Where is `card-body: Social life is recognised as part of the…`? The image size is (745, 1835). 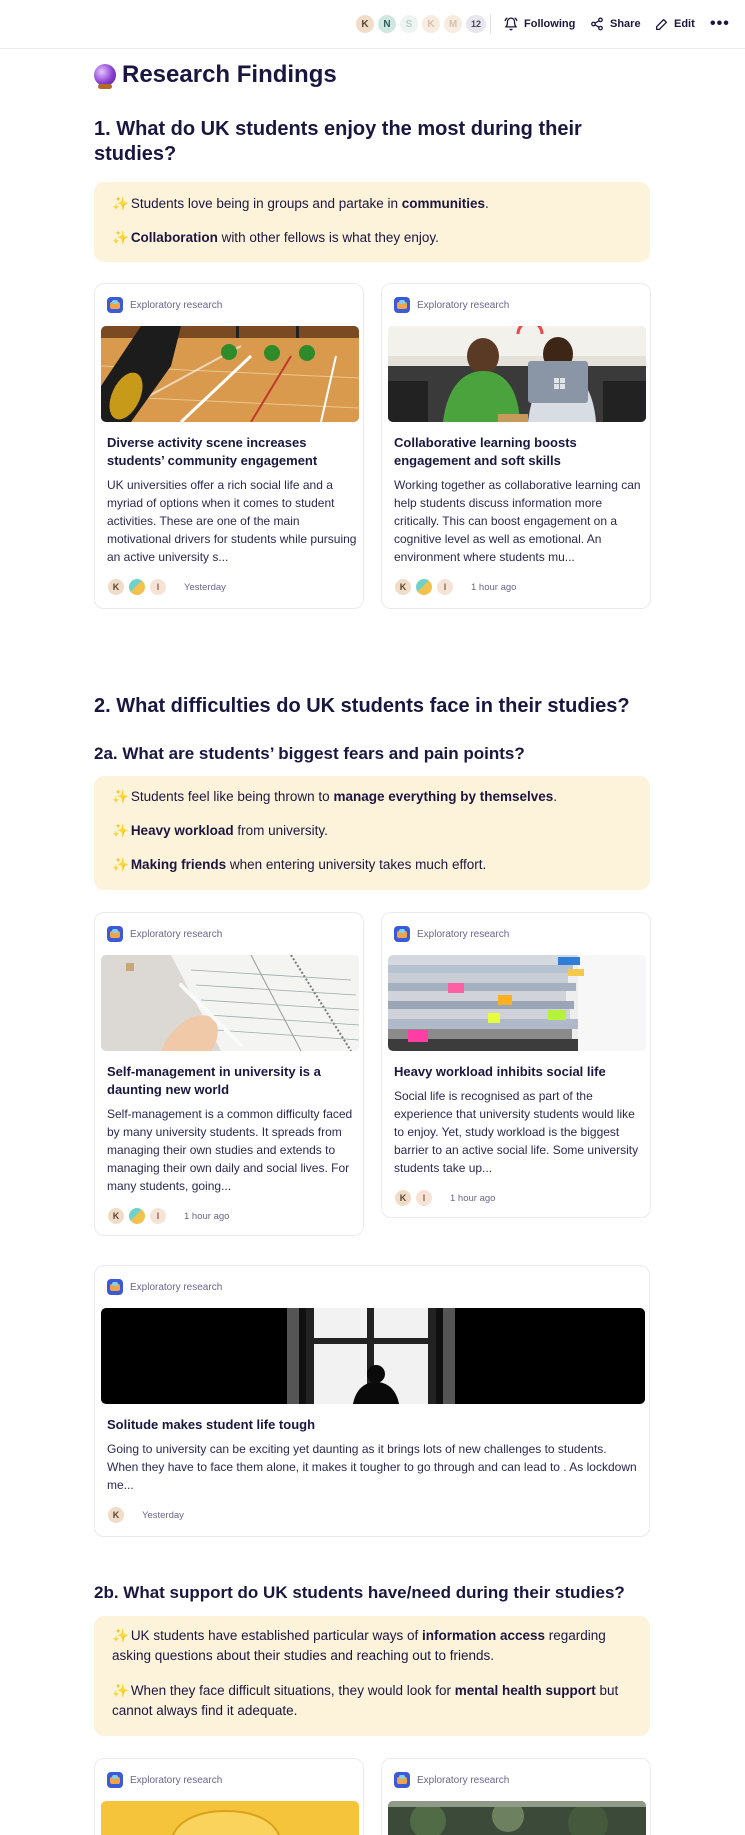 card-body: Social life is recognised as part of the… is located at coordinates (516, 1132).